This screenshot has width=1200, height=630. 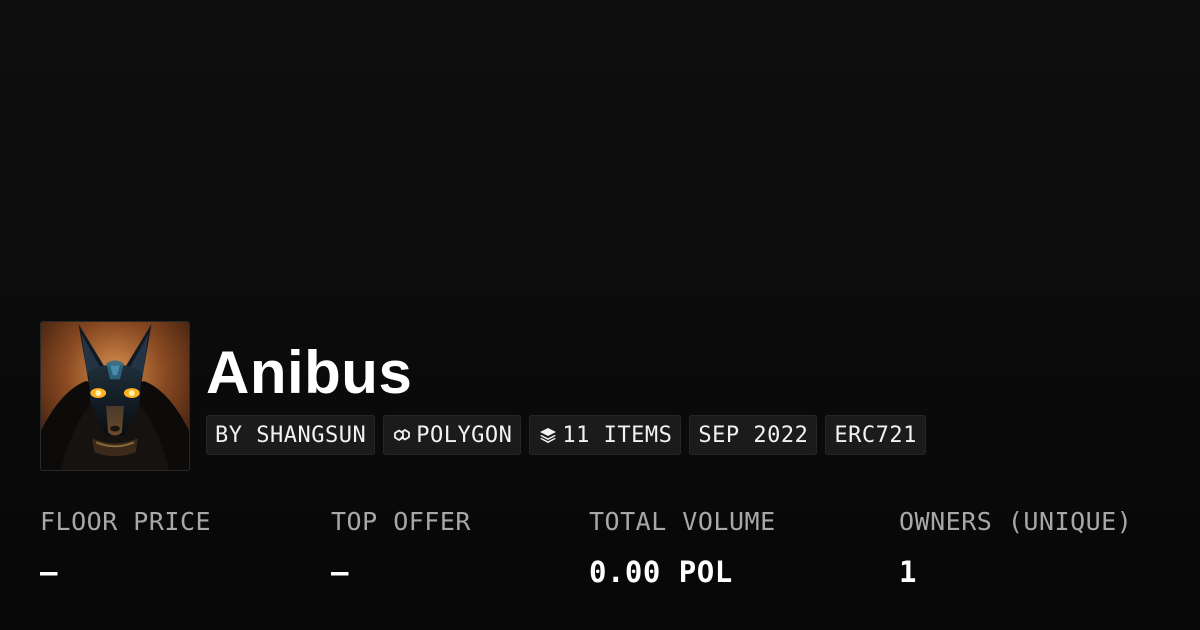 What do you see at coordinates (402, 435) in the screenshot?
I see `polygon-chain-icon` at bounding box center [402, 435].